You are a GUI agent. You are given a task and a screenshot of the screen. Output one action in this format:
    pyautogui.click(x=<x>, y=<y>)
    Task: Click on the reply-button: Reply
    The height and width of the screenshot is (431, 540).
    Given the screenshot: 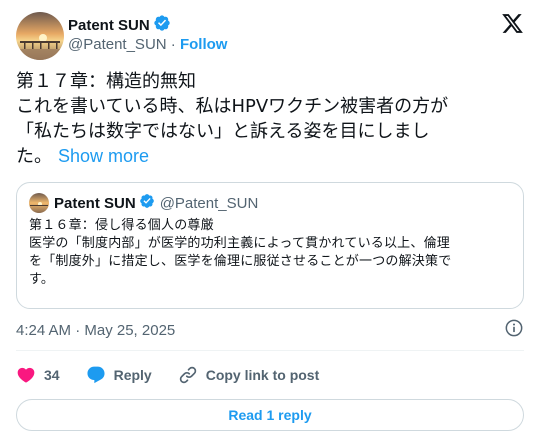 What is the action you would take?
    pyautogui.click(x=119, y=375)
    